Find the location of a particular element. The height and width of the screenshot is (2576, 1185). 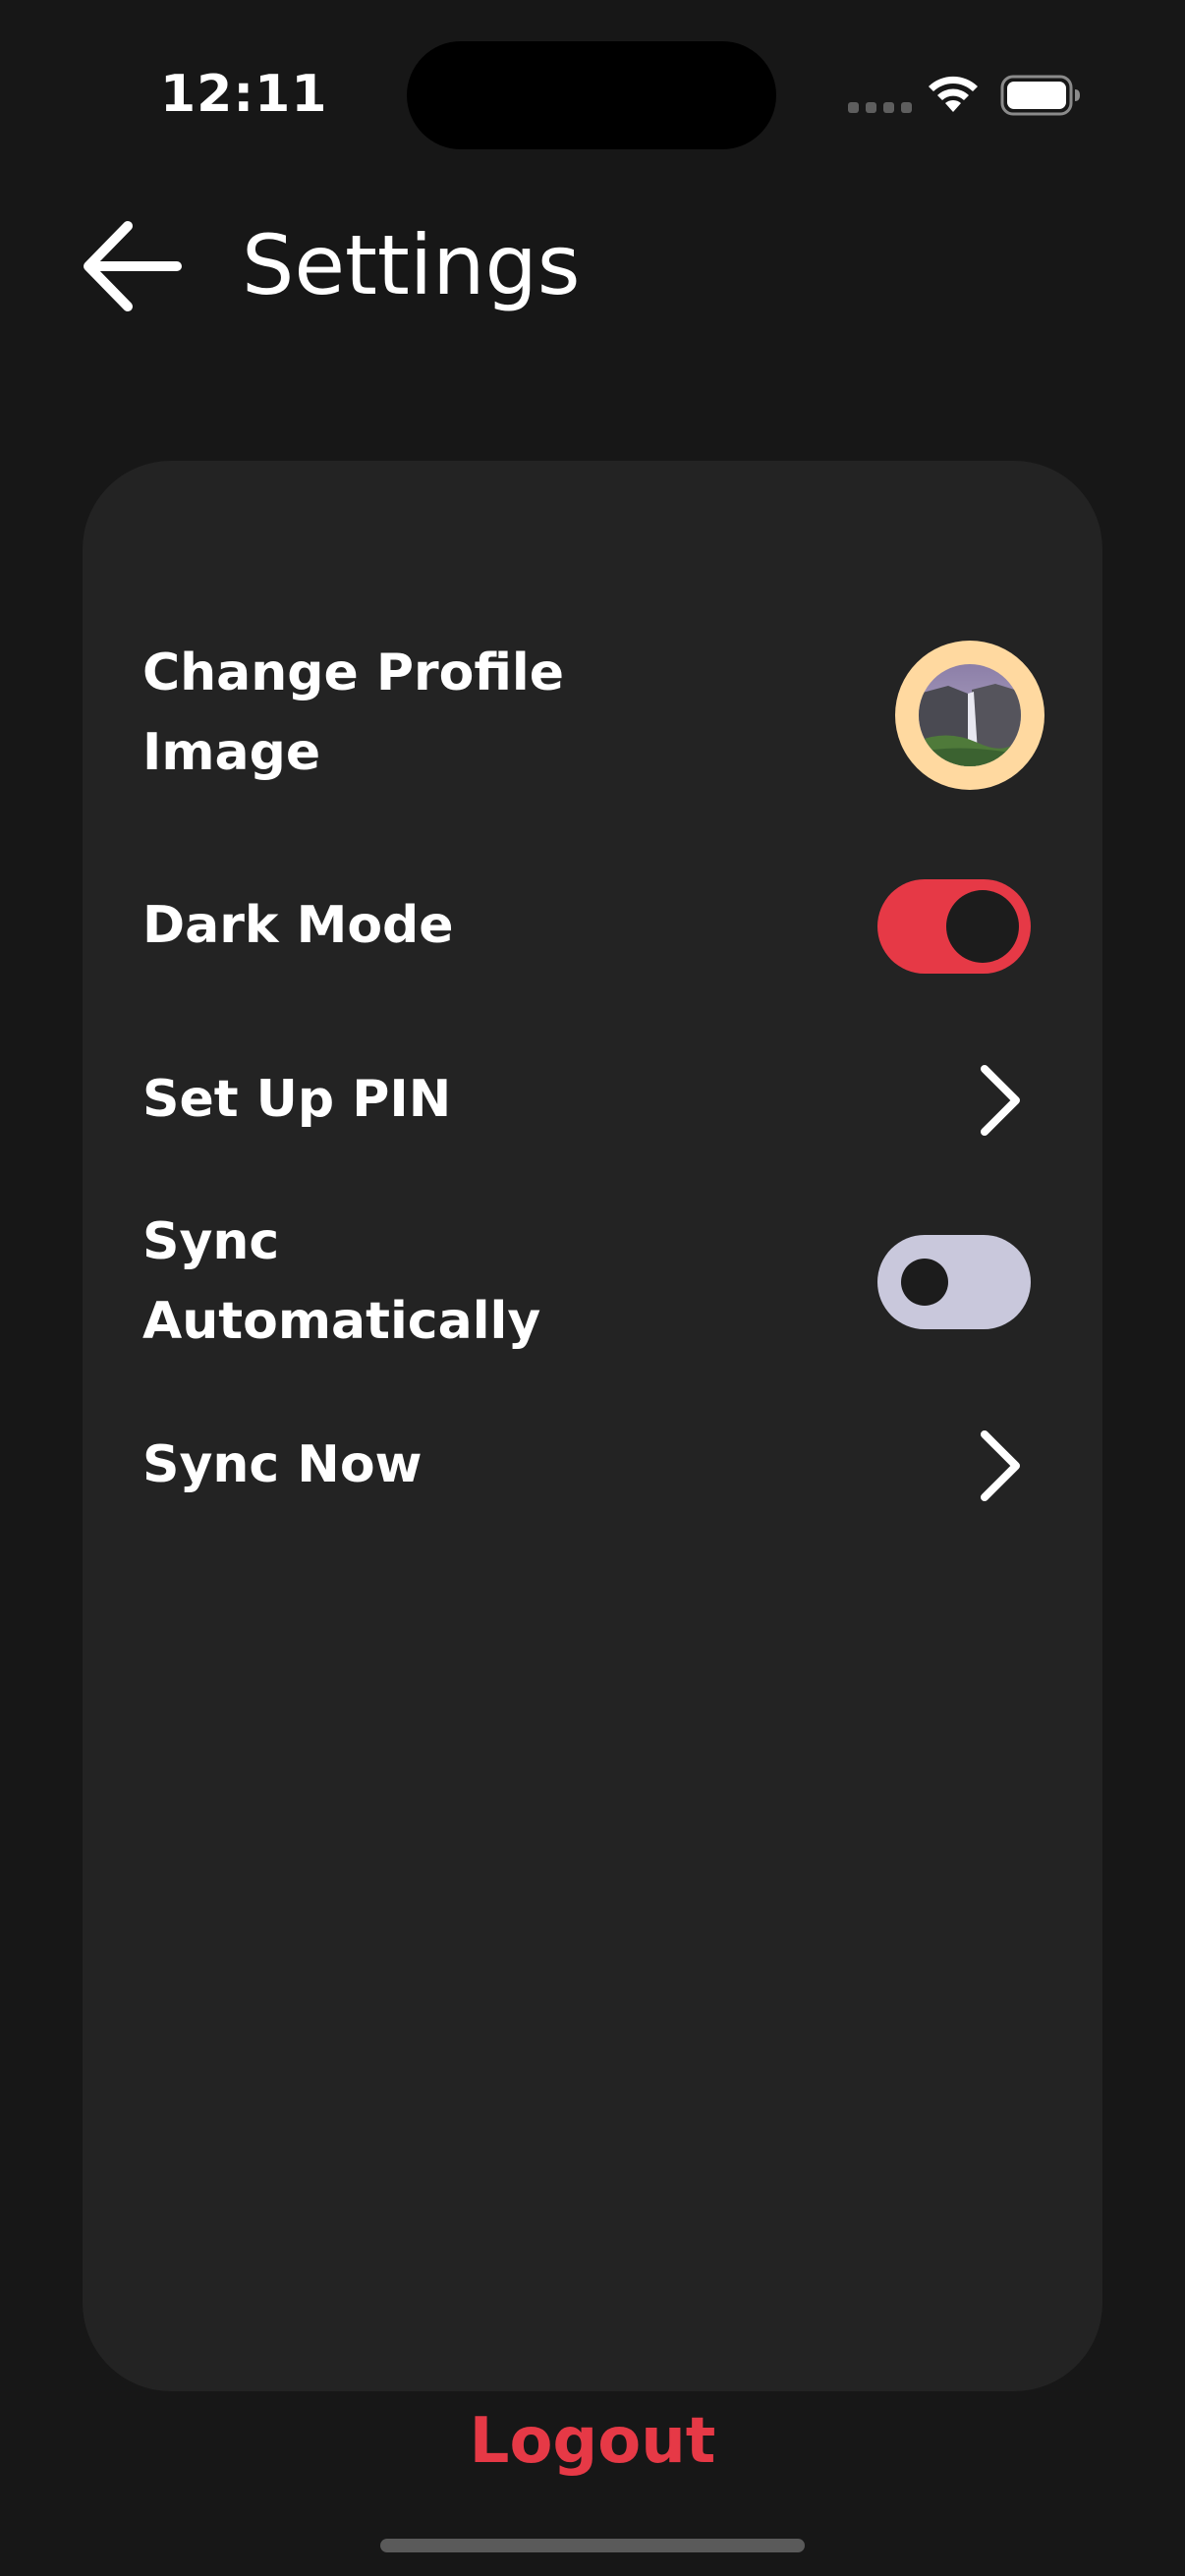

settings-row-sync-now: Sync Now is located at coordinates (594, 1465).